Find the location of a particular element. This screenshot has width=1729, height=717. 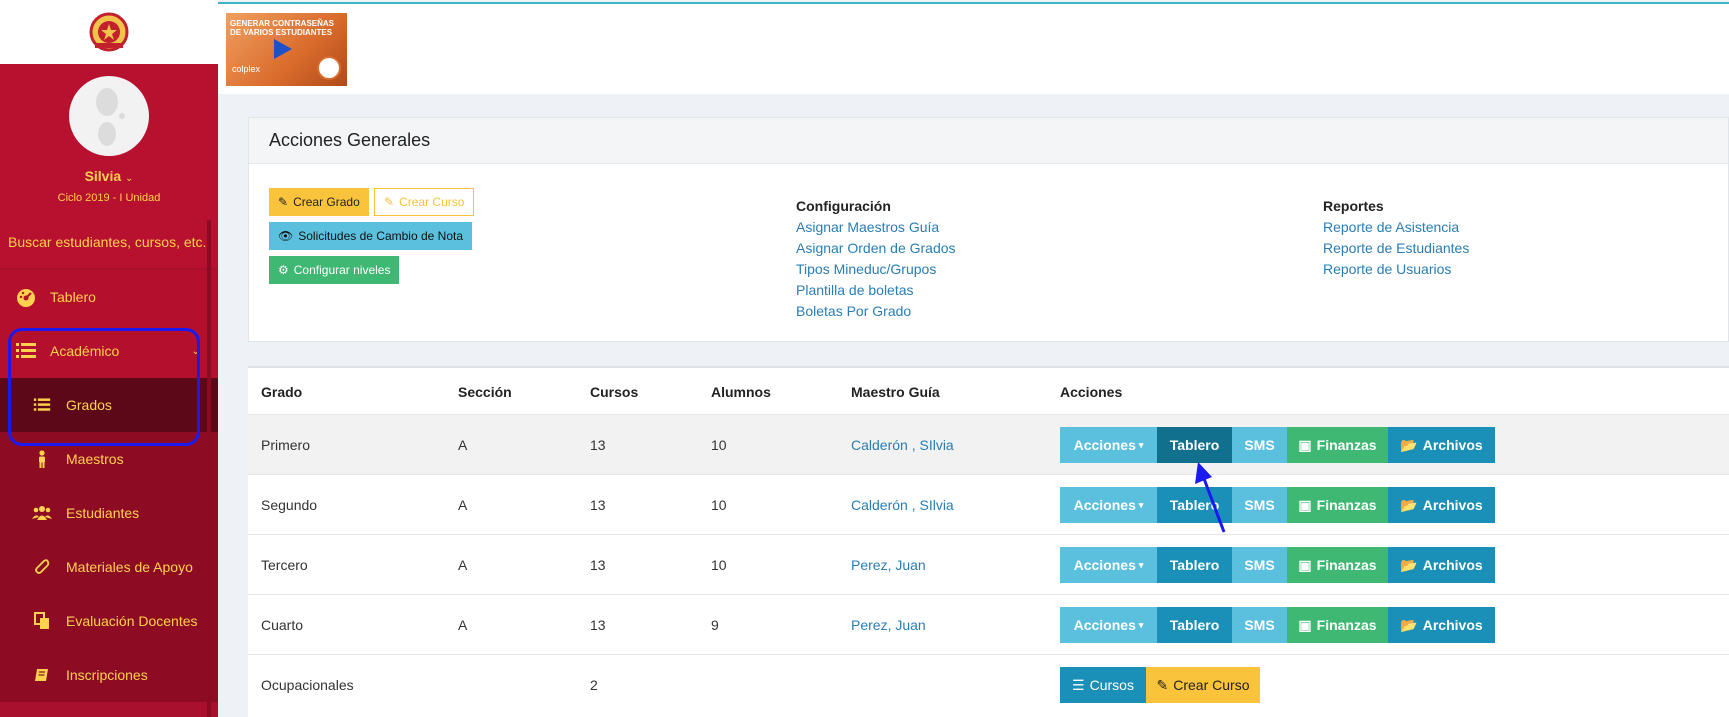

dashboard-icon is located at coordinates (26, 297).